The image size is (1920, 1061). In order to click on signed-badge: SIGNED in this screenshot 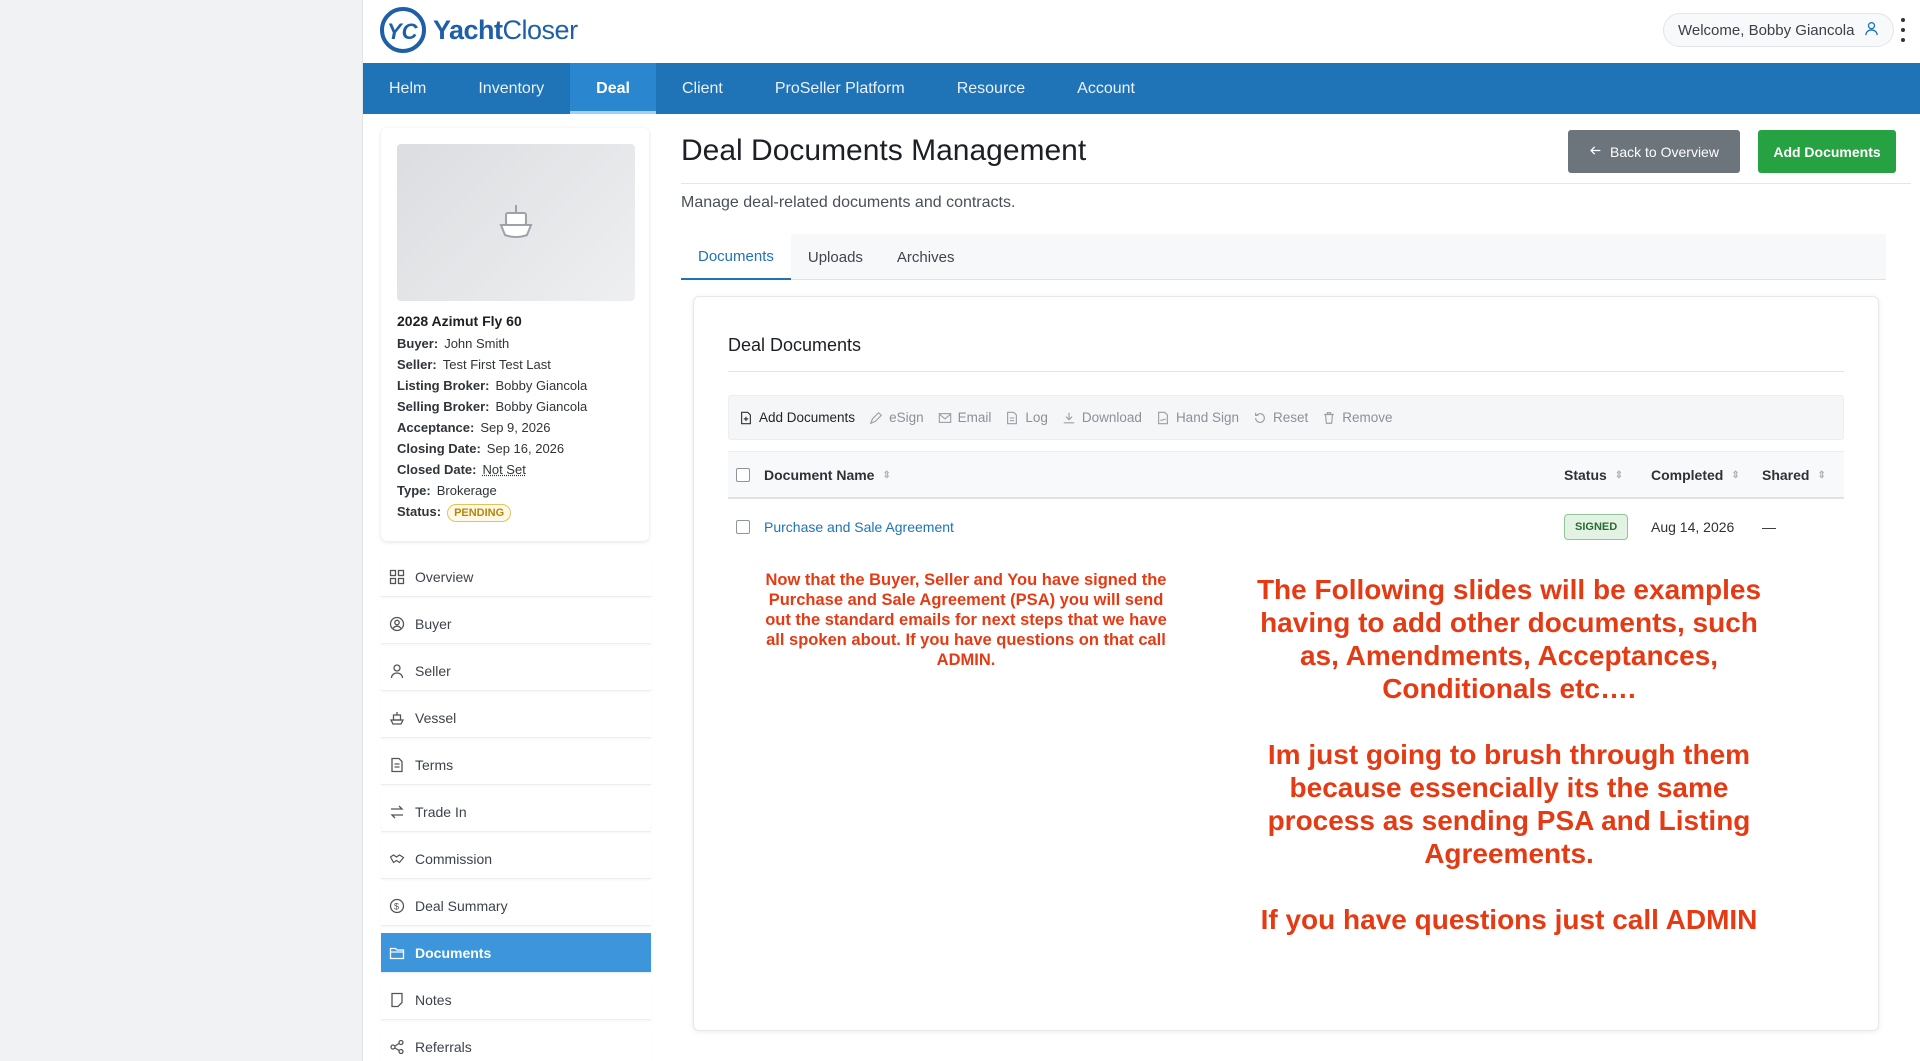, I will do `click(1596, 526)`.